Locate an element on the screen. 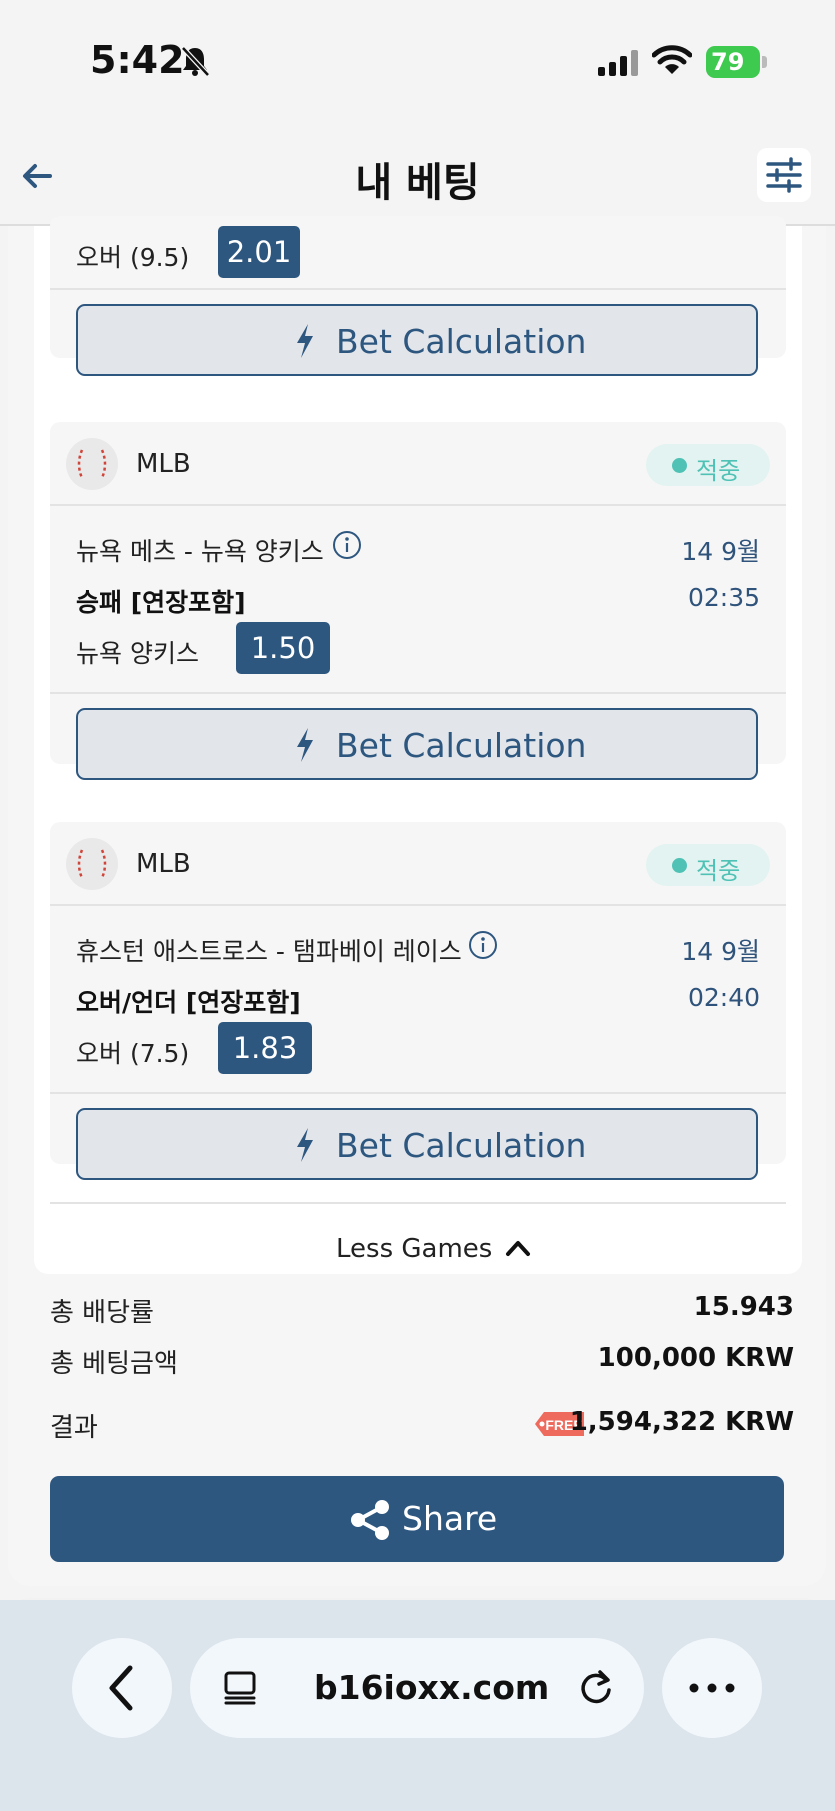  game-time: 02:40 is located at coordinates (723, 997).